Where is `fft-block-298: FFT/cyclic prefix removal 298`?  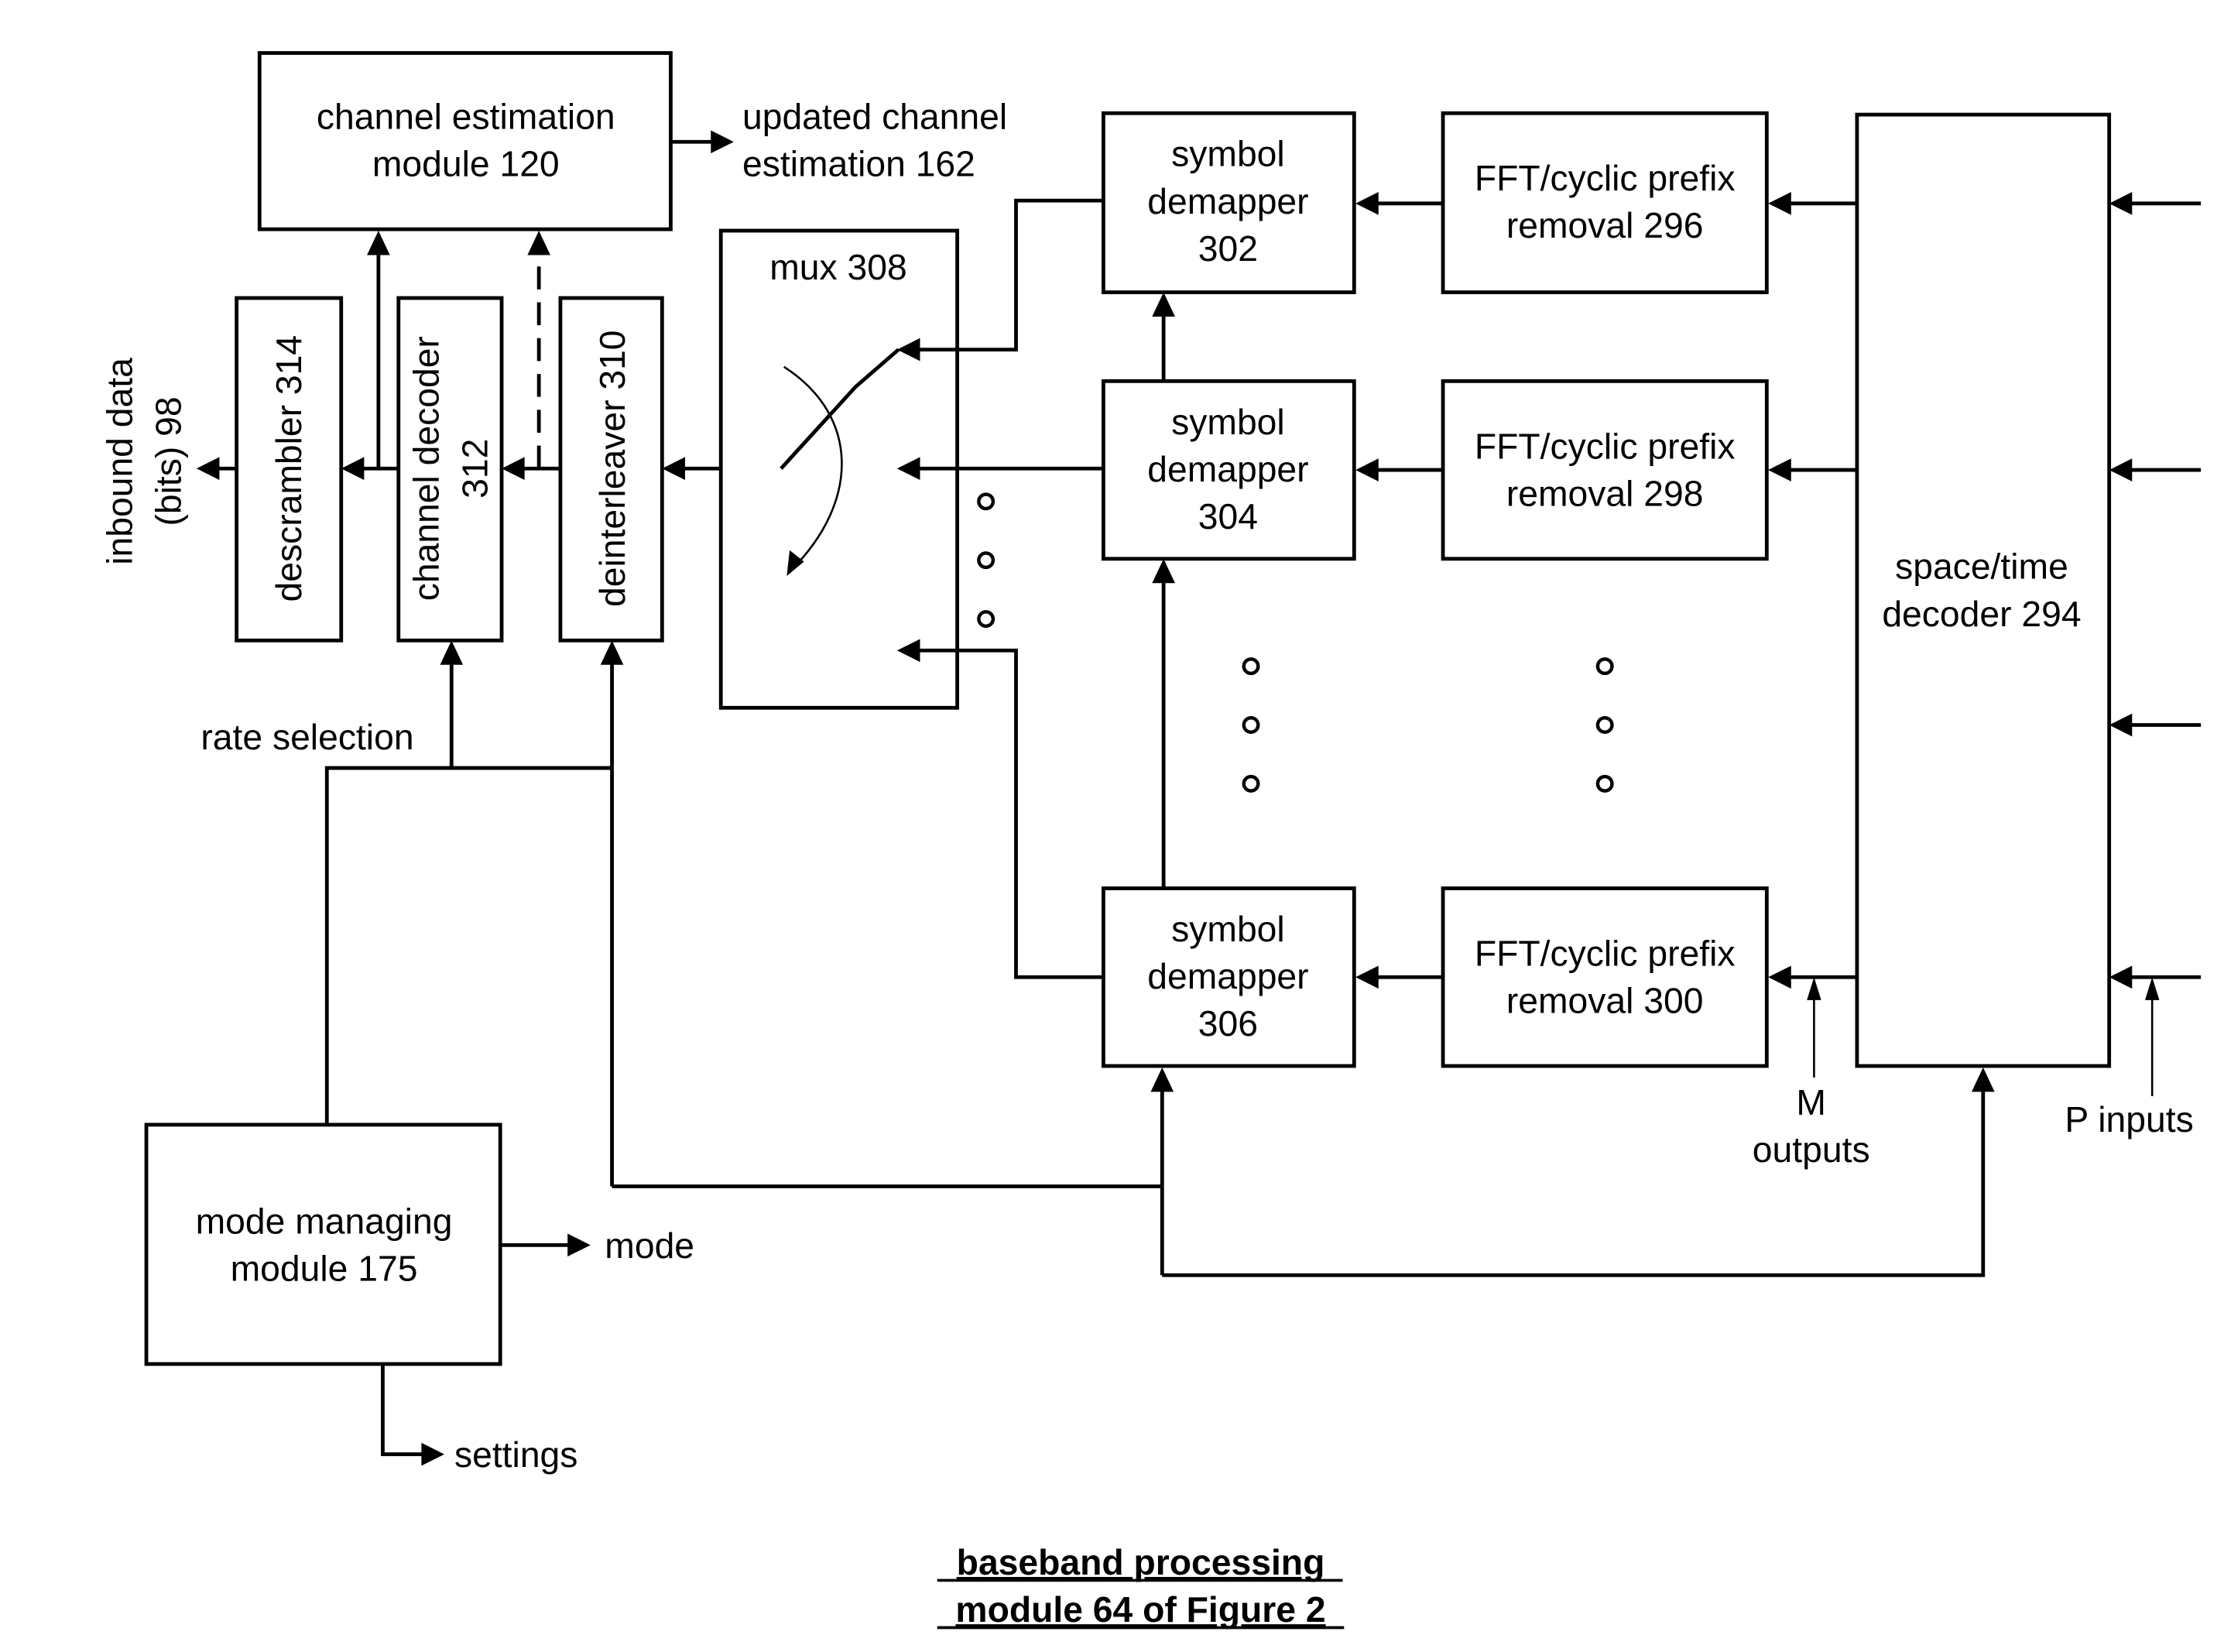
fft-block-298: FFT/cyclic prefix removal 298 is located at coordinates (1605, 470).